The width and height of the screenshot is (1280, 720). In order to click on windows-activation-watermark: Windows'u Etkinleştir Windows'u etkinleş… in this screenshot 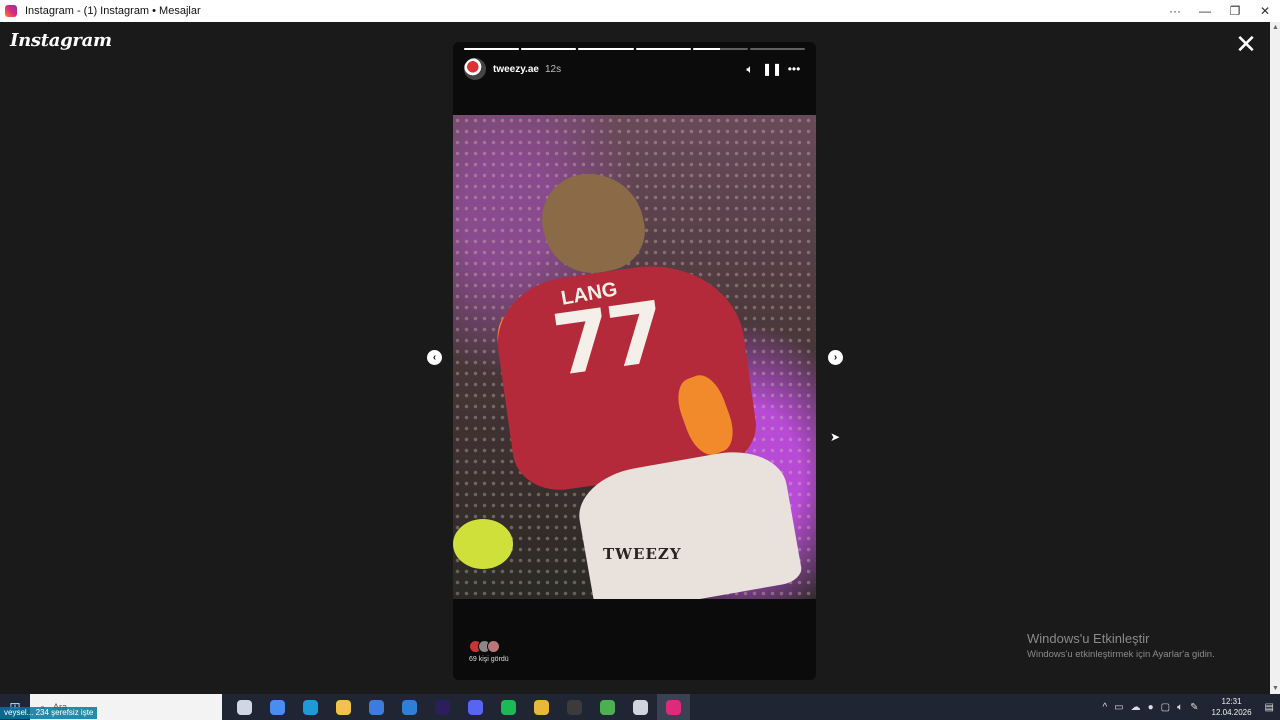, I will do `click(1121, 645)`.